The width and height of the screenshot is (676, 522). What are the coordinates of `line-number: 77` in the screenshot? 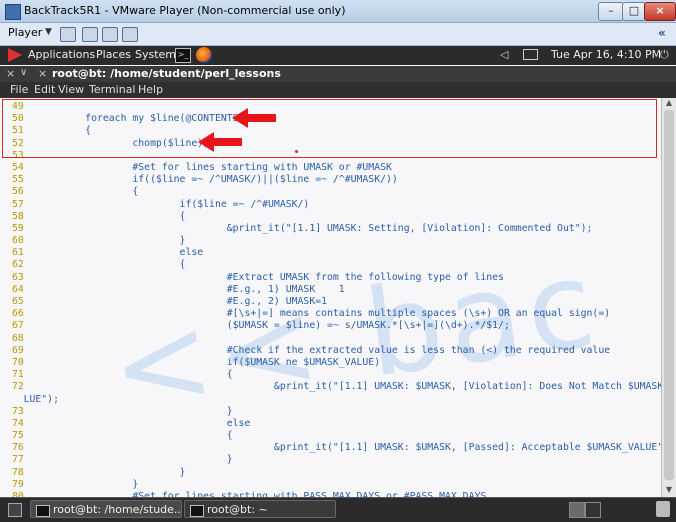 It's located at (18, 460).